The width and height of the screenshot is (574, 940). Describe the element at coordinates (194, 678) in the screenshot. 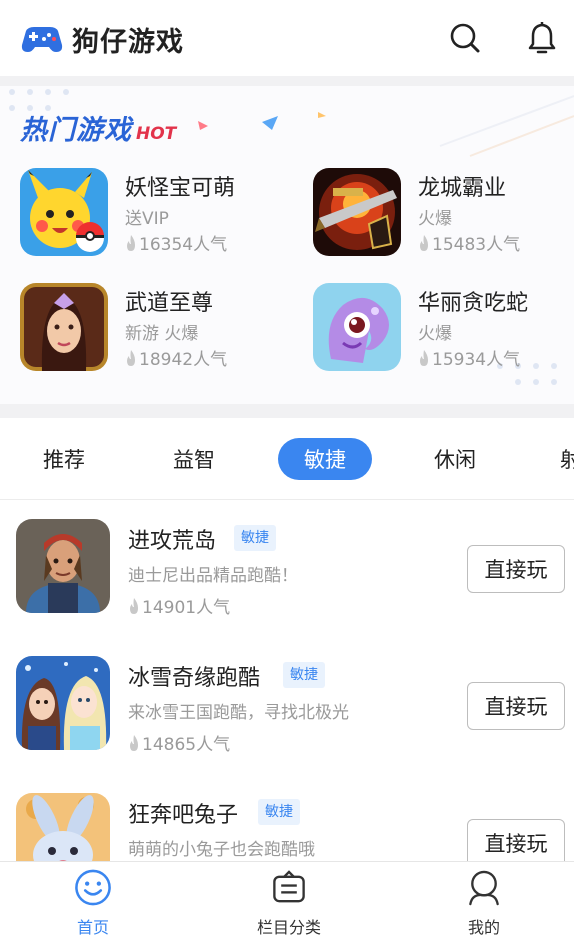

I see `game-name: 冰雪奇缘跑酷` at that location.